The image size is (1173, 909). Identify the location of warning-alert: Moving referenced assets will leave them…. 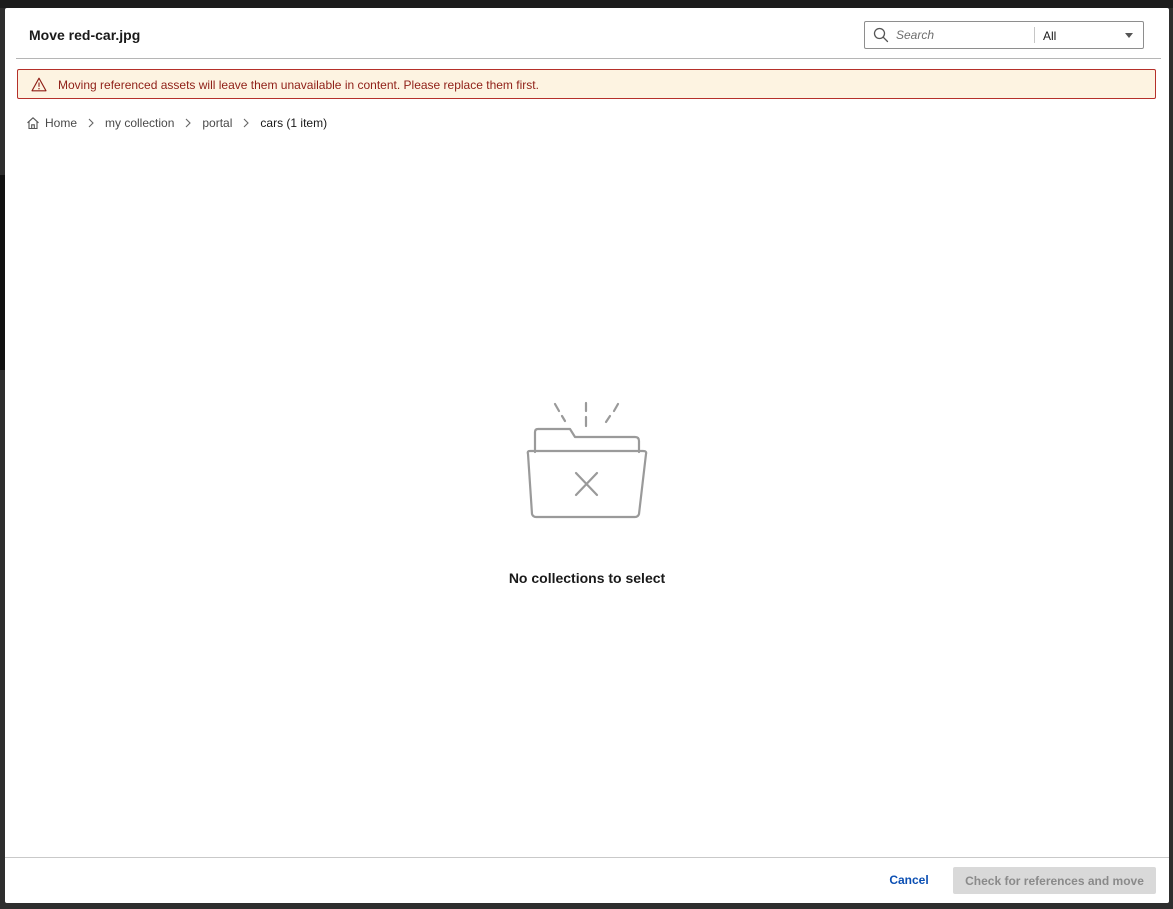
(586, 84).